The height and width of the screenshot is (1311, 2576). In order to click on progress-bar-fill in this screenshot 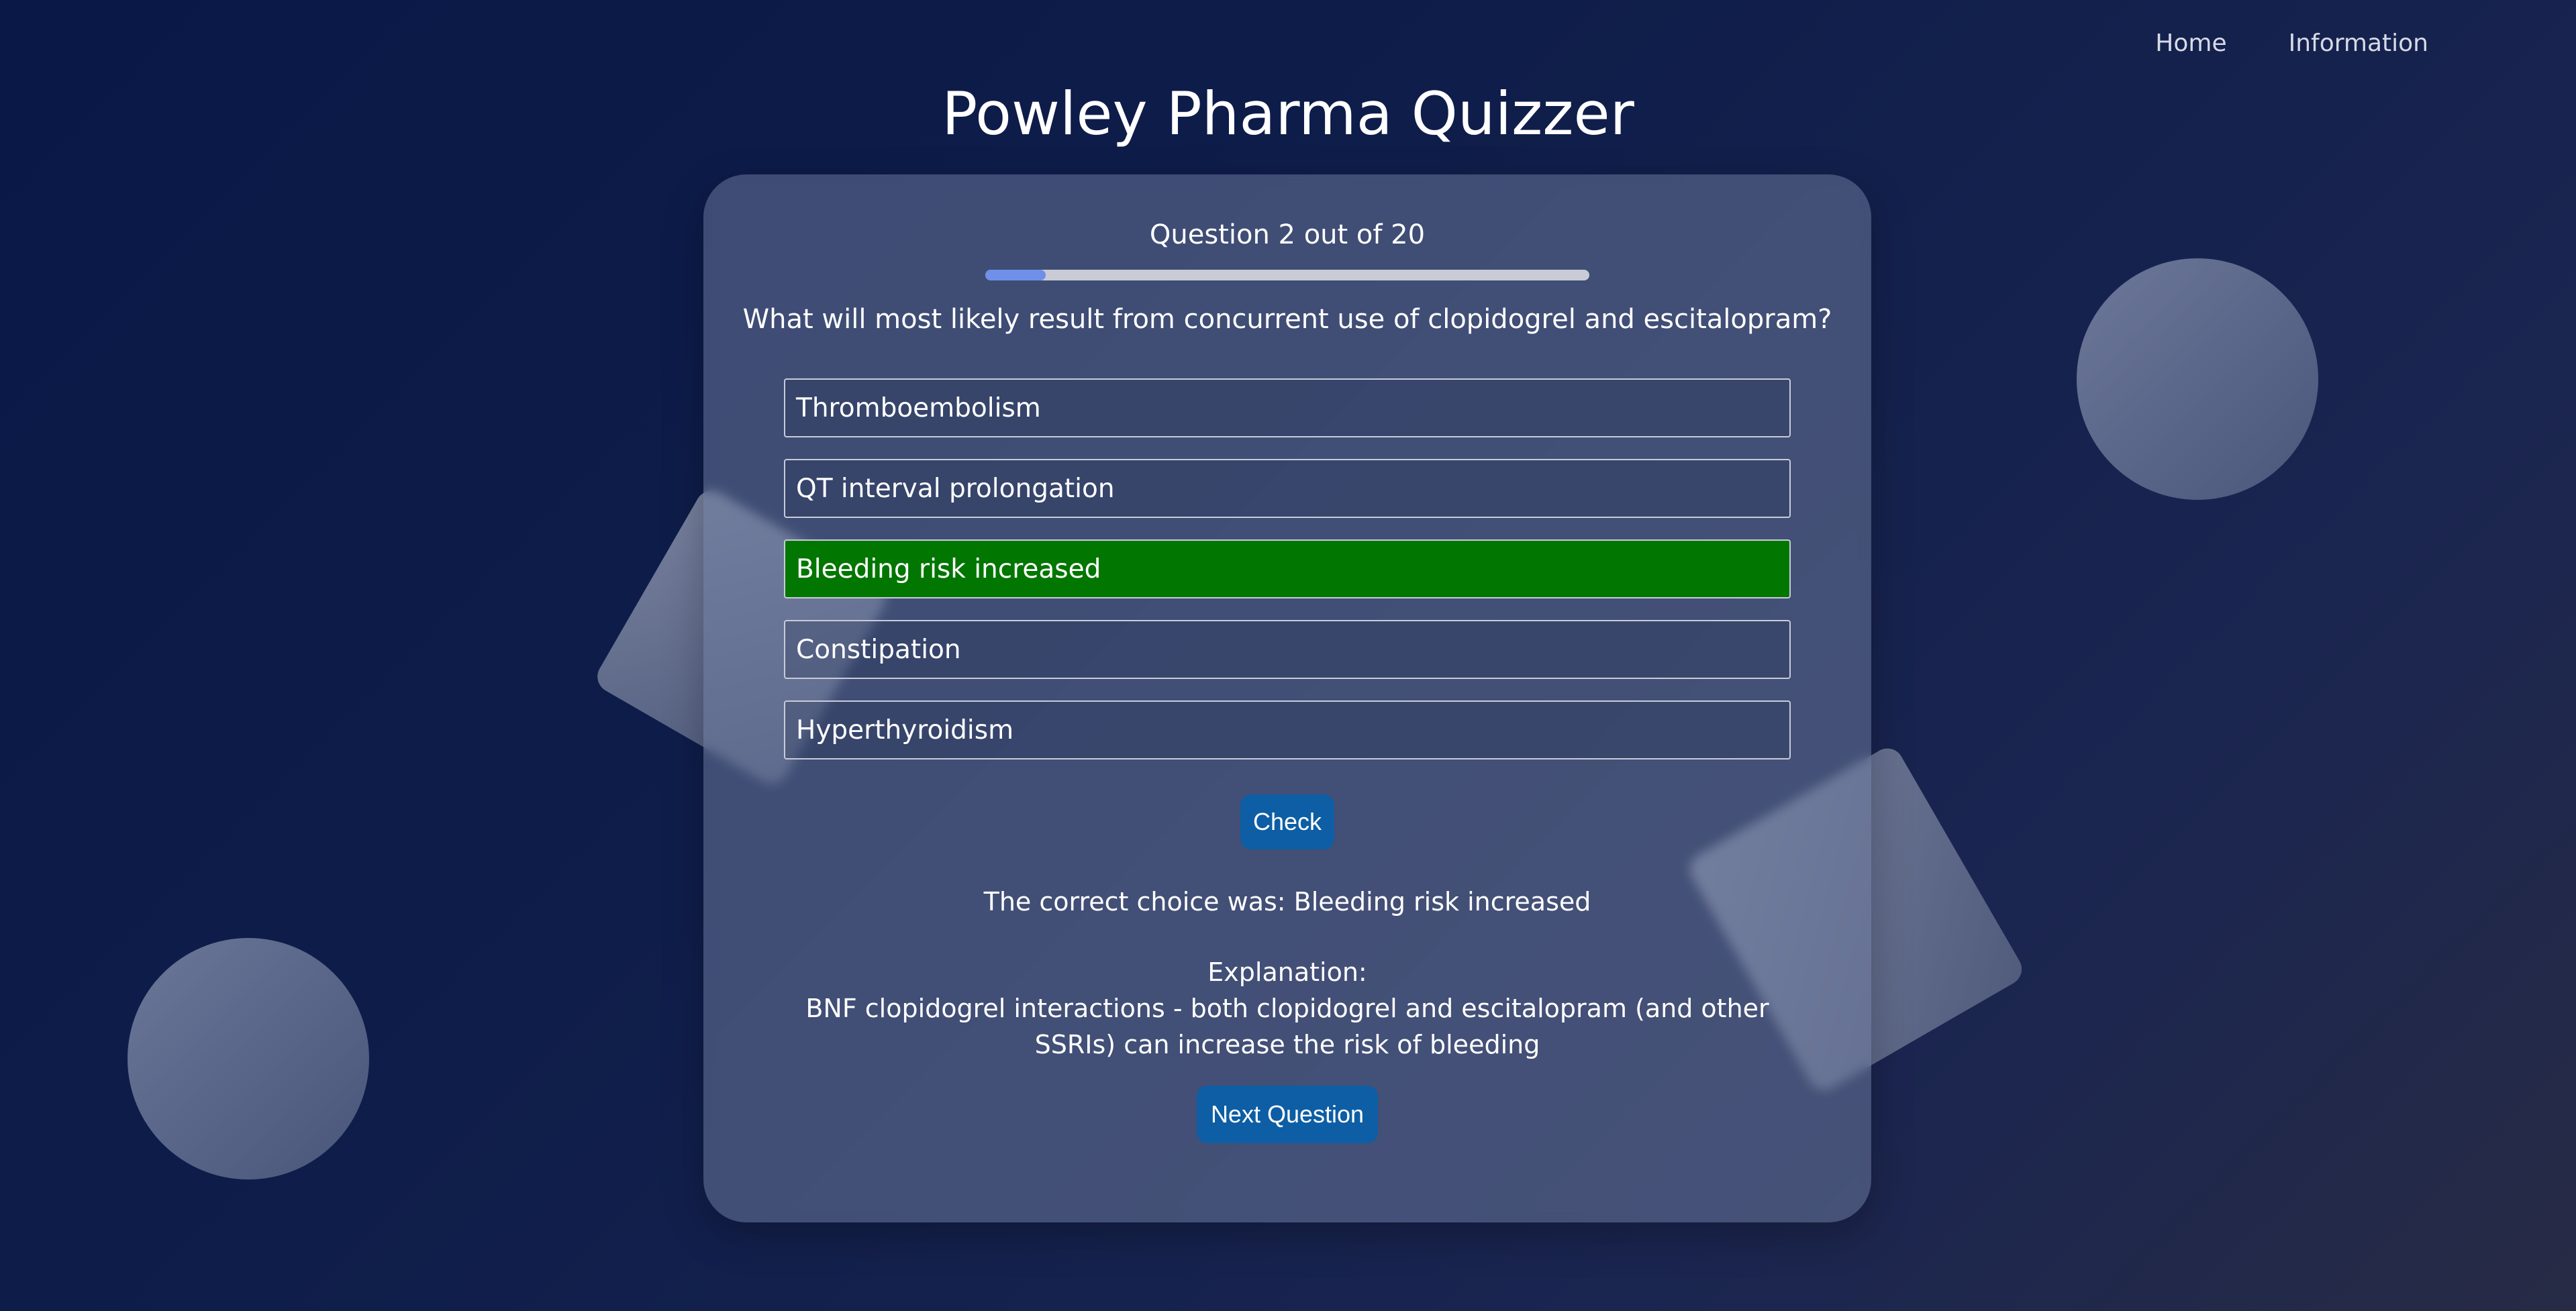, I will do `click(1015, 275)`.